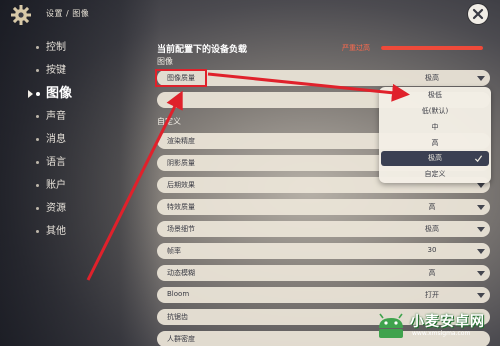  I want to click on watermark-name: 小麦安卓网, so click(447, 322).